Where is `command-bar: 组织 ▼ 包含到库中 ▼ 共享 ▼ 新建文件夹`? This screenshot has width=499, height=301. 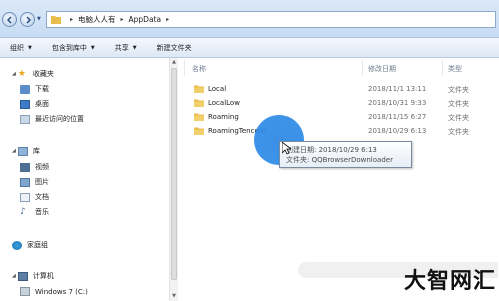 command-bar: 组织 ▼ 包含到库中 ▼ 共享 ▼ 新建文件夹 is located at coordinates (249, 48).